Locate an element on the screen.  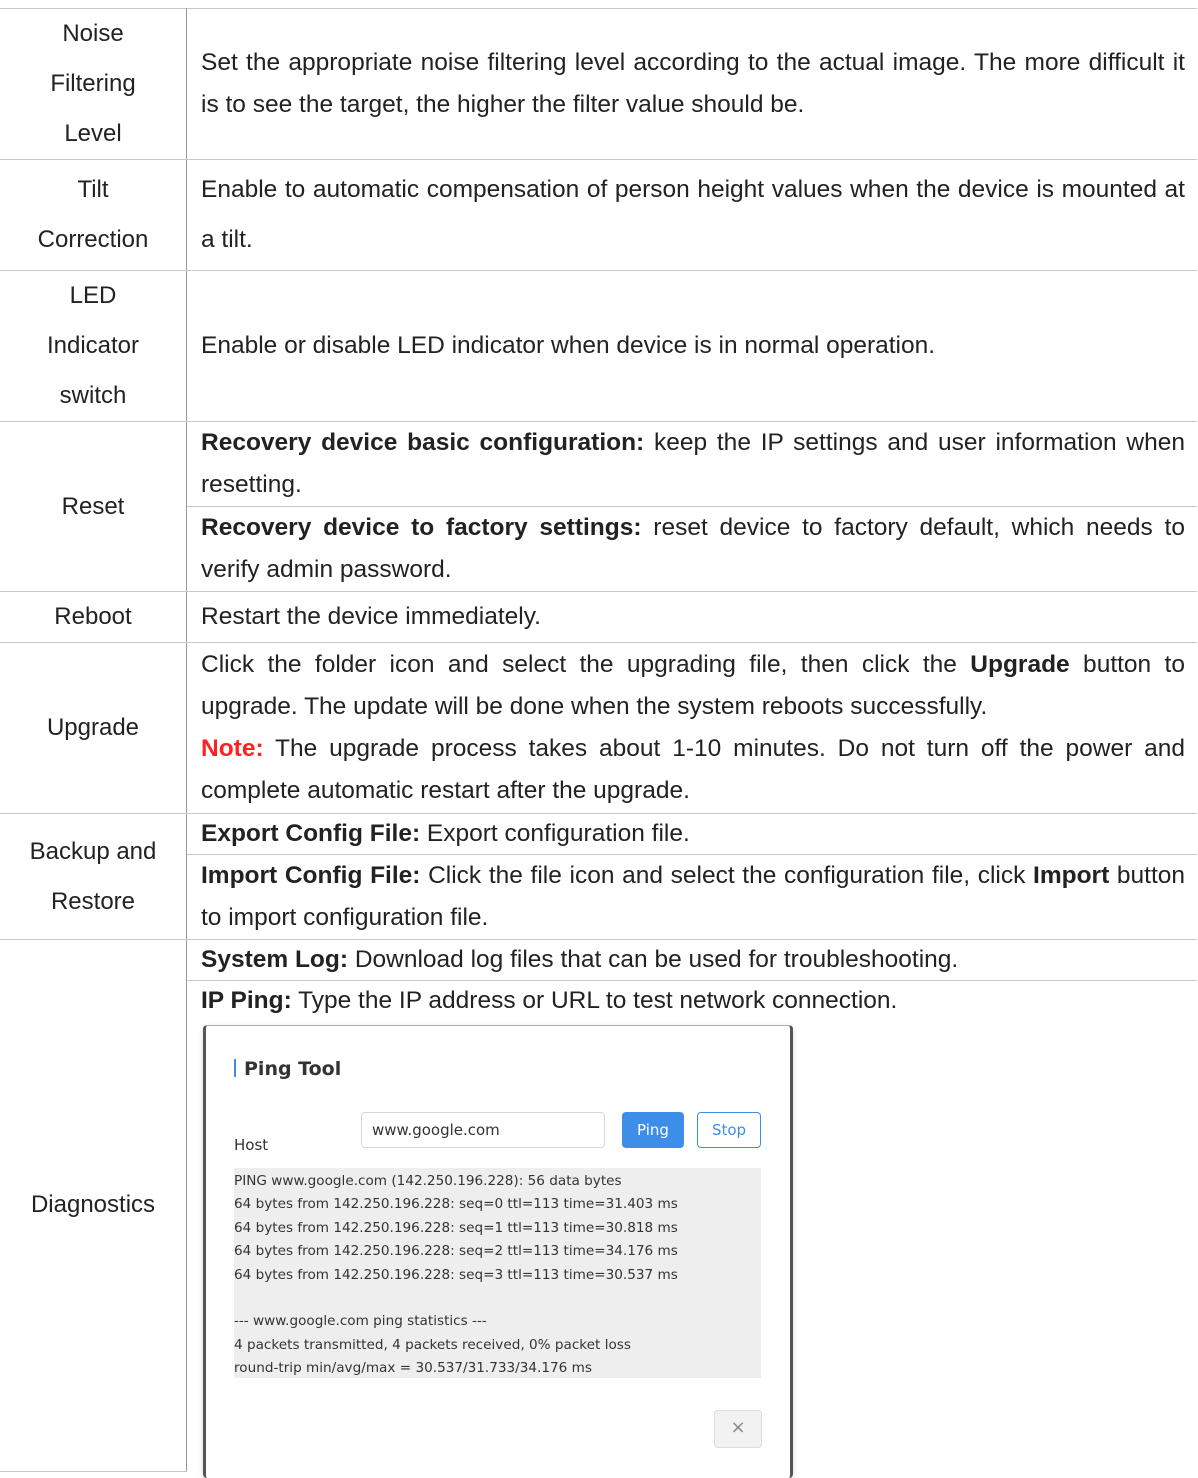
param-label: Diagnostics is located at coordinates (93, 1205).